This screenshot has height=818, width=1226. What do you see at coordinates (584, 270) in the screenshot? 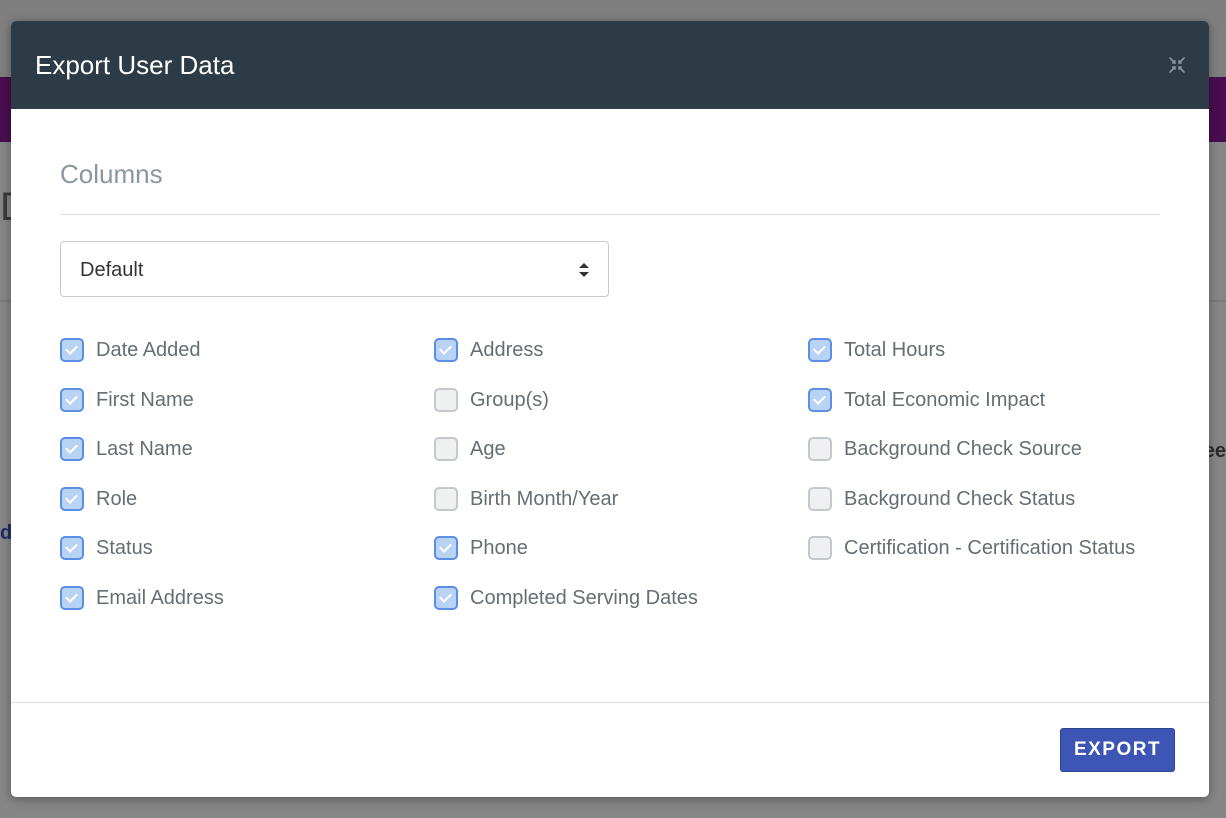
I see `sort-arrows-icon` at bounding box center [584, 270].